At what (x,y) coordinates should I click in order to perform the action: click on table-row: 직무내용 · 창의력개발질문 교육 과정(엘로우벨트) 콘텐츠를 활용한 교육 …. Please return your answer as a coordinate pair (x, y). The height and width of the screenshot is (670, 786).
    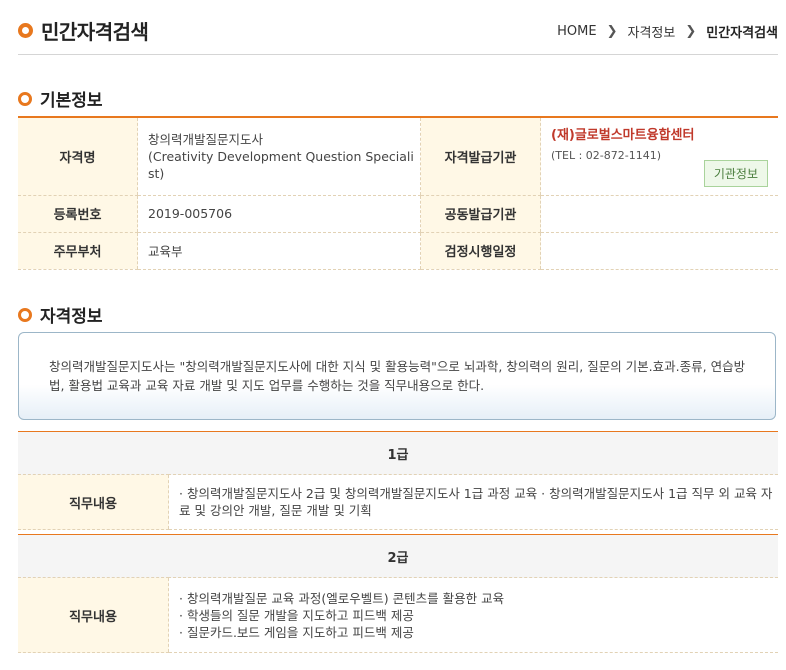
    Looking at the image, I should click on (398, 615).